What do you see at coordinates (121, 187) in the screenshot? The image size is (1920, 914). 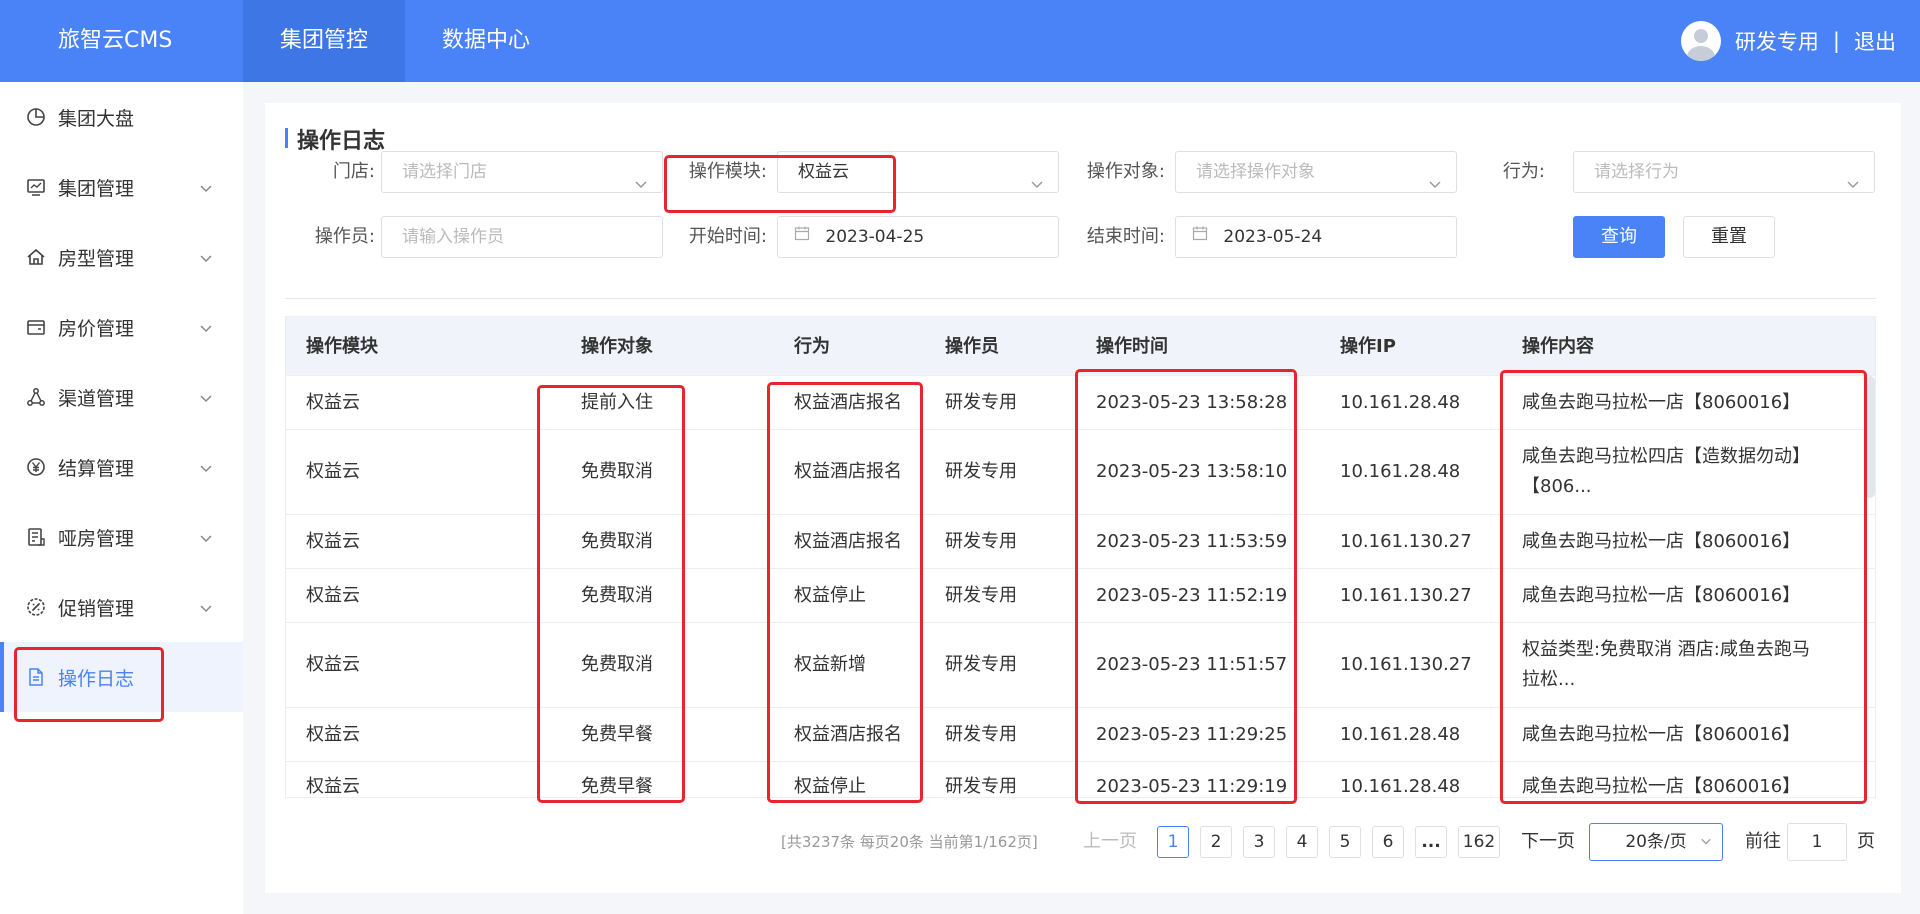 I see `sidebar-item-group-management: 集团管理` at bounding box center [121, 187].